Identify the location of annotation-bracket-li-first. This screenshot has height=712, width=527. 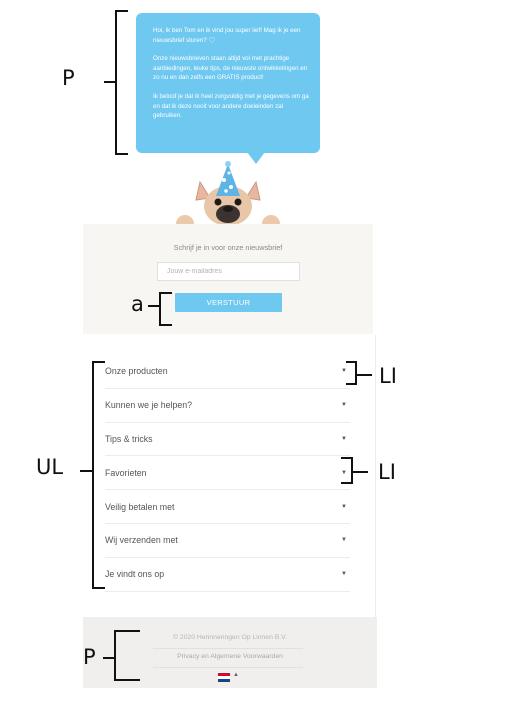
(351, 373).